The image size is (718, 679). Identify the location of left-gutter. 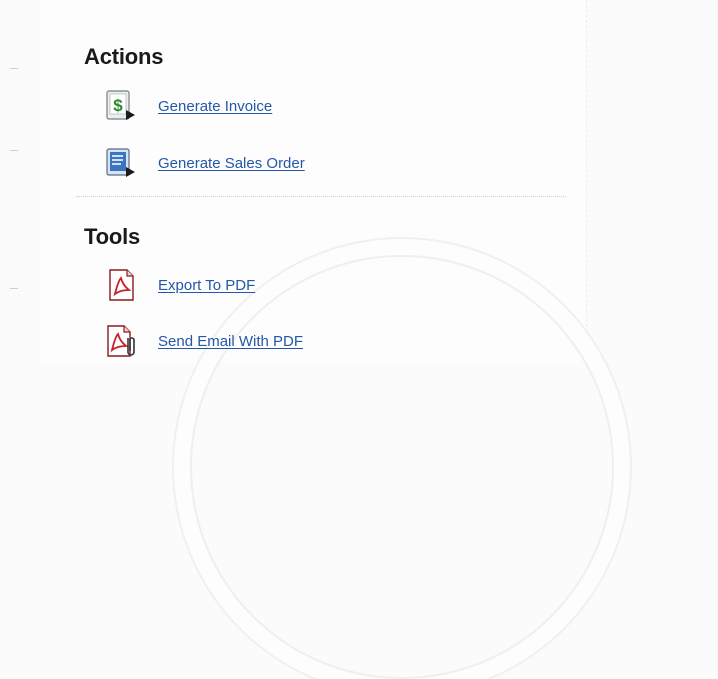
(20, 181).